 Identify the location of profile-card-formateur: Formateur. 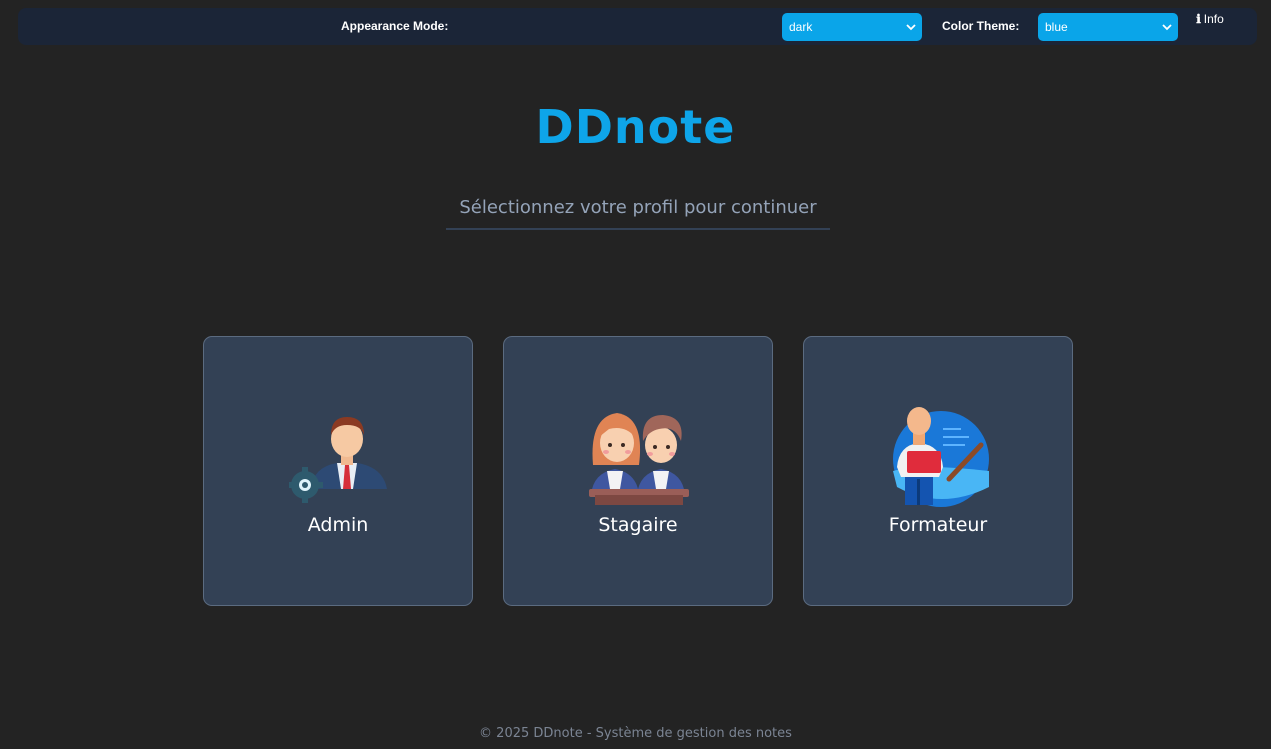
(938, 471).